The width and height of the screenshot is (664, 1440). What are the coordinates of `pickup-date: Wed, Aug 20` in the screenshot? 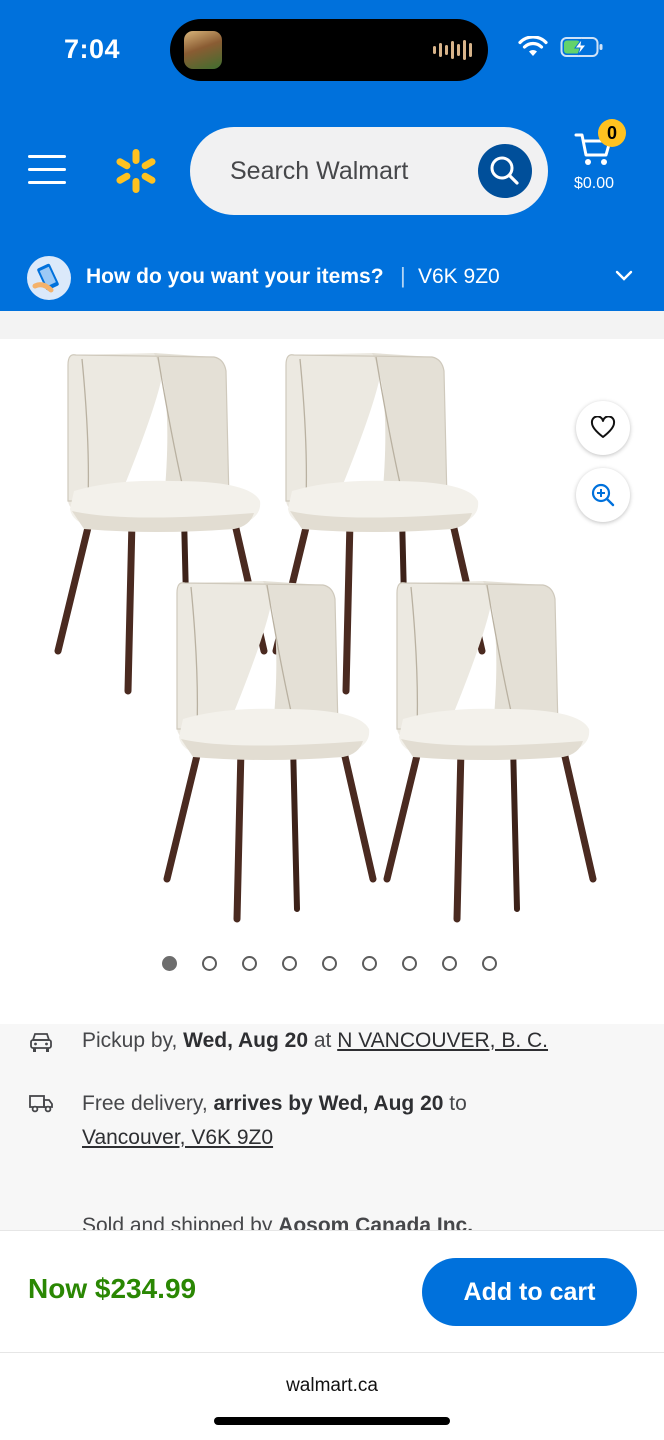 It's located at (246, 1040).